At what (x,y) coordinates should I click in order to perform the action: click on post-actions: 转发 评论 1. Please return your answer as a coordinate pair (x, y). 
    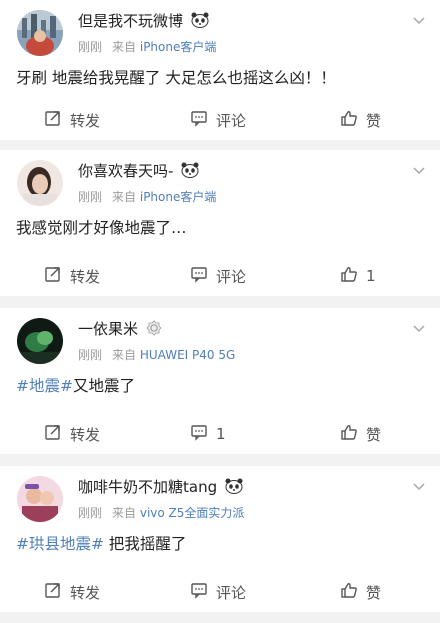
    Looking at the image, I should click on (220, 276).